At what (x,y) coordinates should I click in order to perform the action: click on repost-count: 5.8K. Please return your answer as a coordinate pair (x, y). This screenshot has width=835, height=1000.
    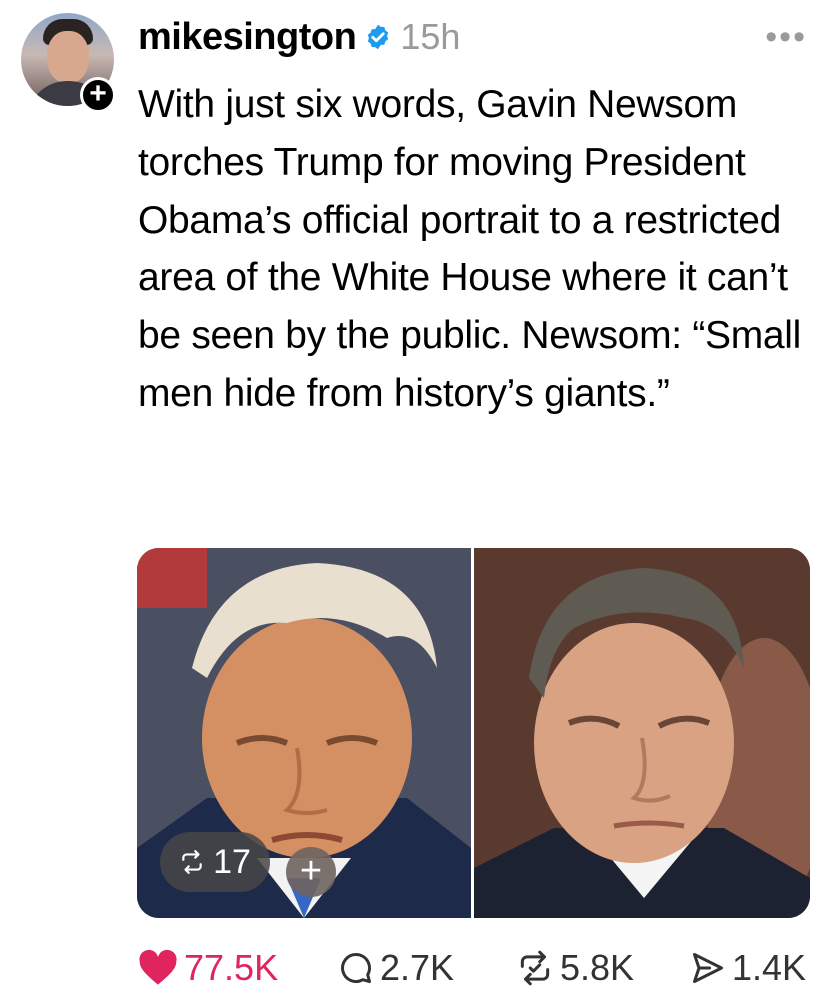
    Looking at the image, I should click on (597, 967).